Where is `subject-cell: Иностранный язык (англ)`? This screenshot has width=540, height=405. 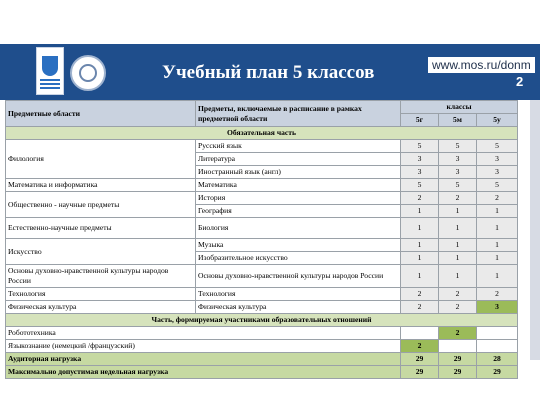
subject-cell: Иностранный язык (англ) is located at coordinates (298, 172).